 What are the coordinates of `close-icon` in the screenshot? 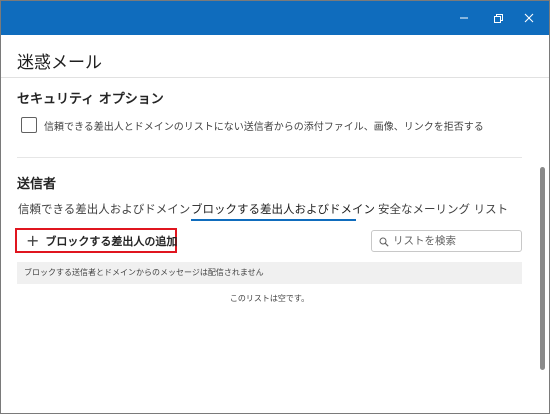 It's located at (529, 18).